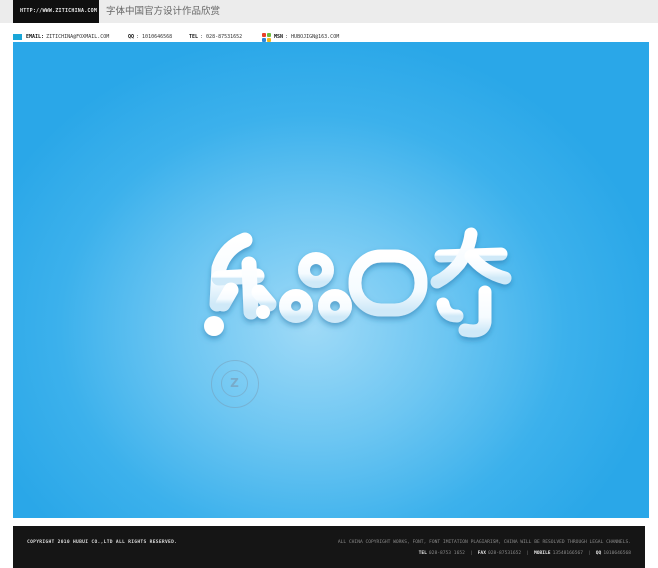 This screenshot has width=658, height=568. What do you see at coordinates (266, 37) in the screenshot?
I see `msn-icon` at bounding box center [266, 37].